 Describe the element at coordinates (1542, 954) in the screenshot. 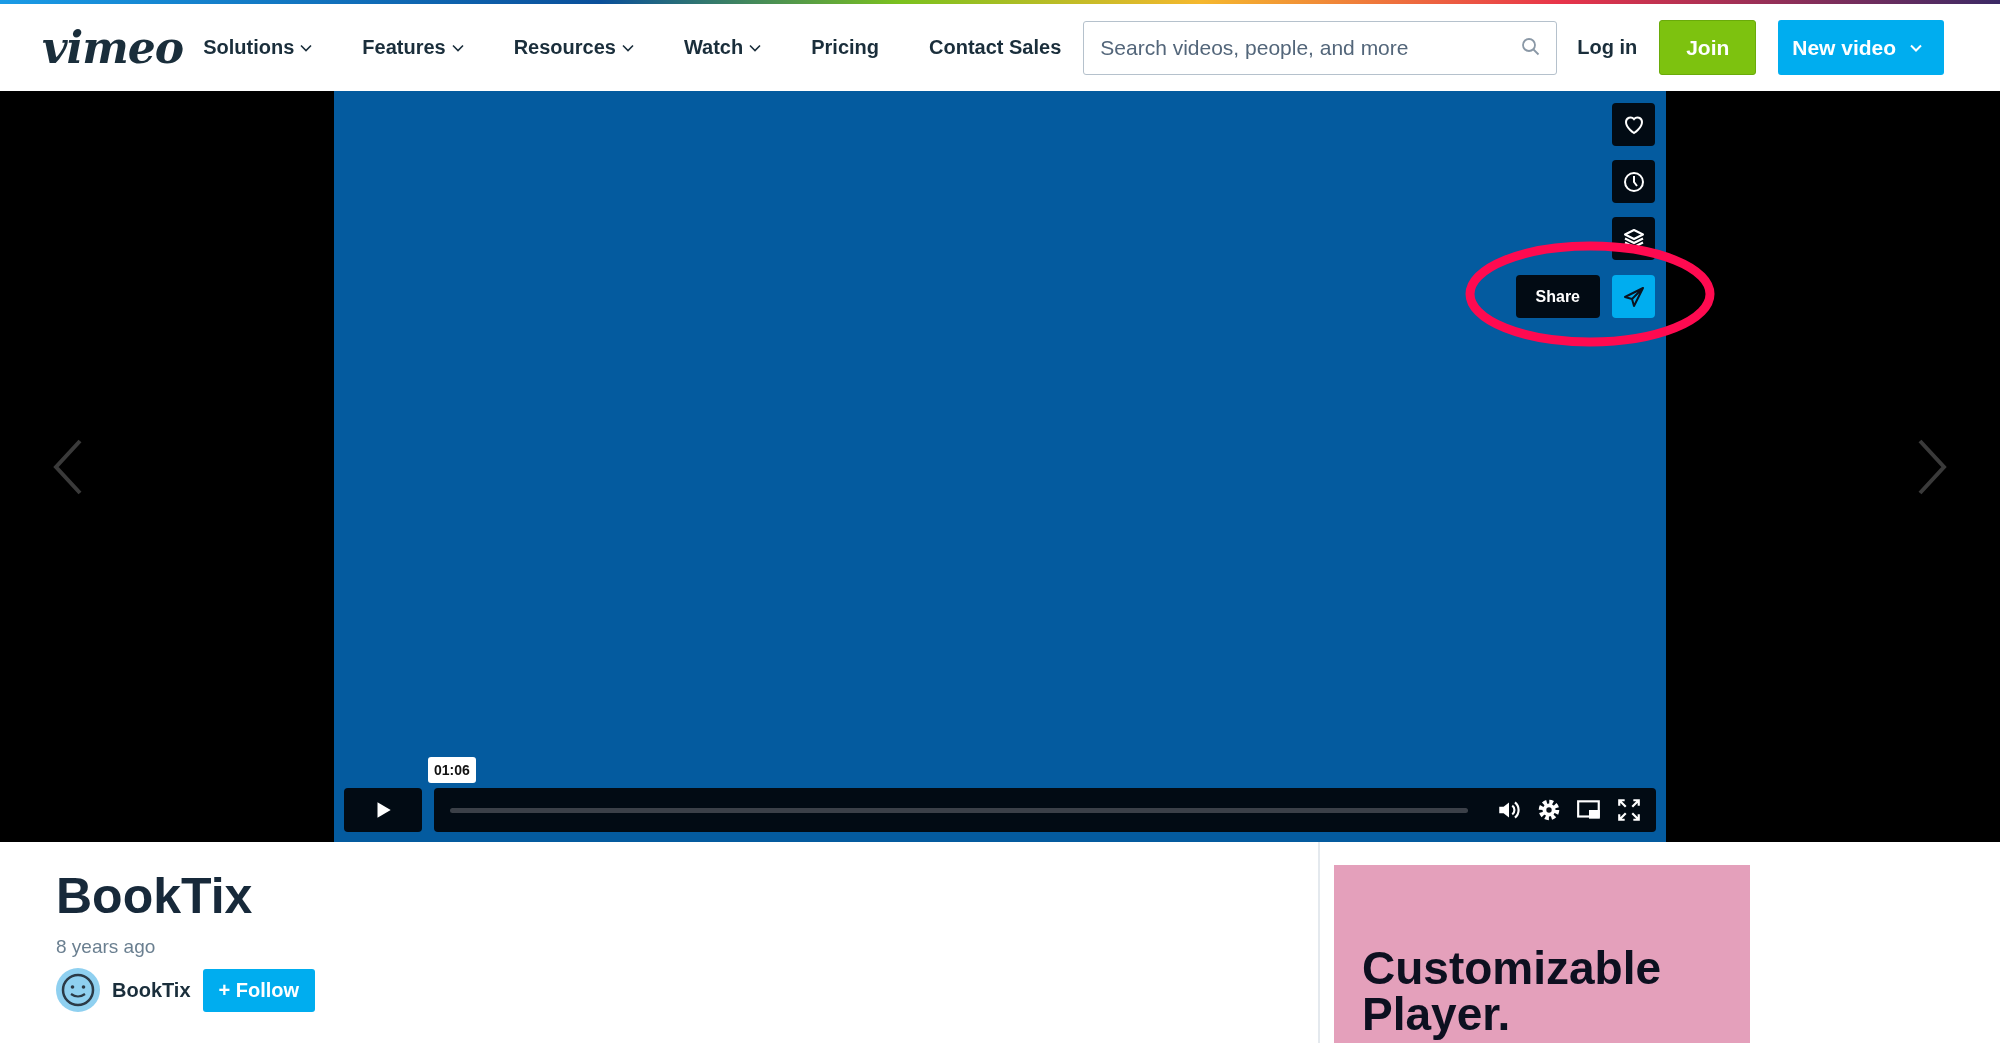

I see `advertisement-banner: Customizable Player.` at that location.